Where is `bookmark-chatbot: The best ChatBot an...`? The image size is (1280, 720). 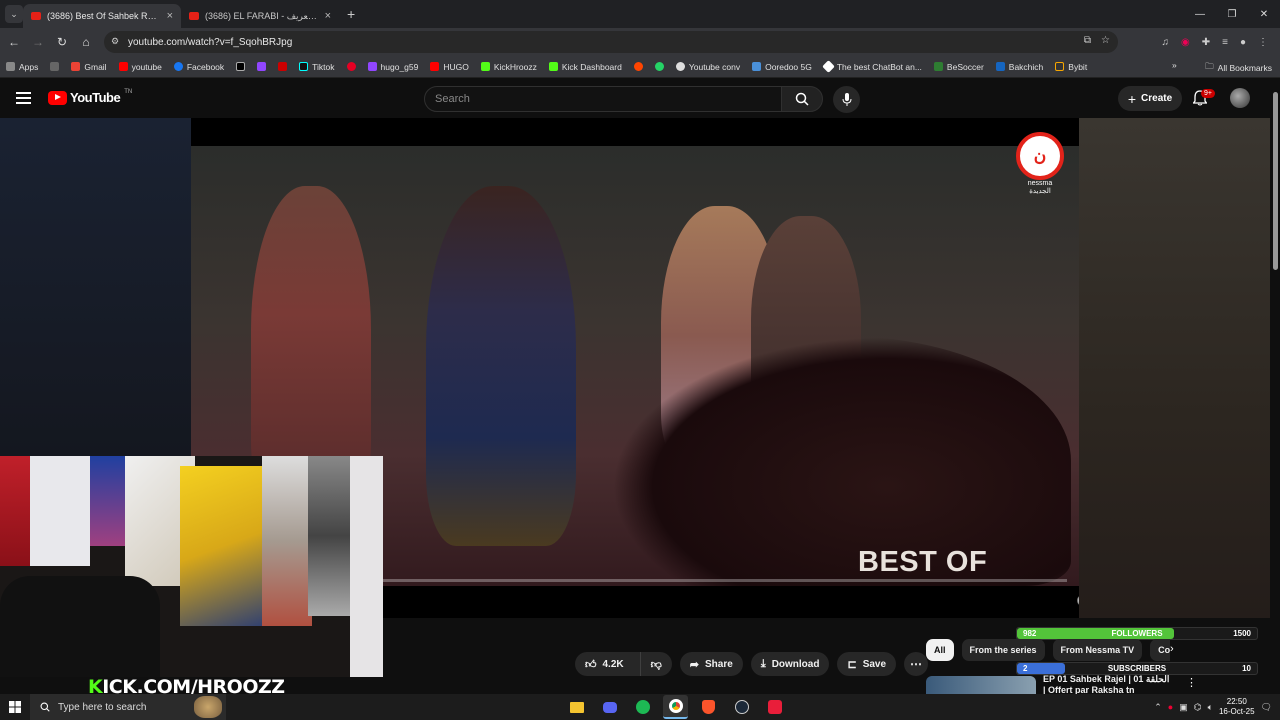
bookmark-chatbot: The best ChatBot an... is located at coordinates (871, 66).